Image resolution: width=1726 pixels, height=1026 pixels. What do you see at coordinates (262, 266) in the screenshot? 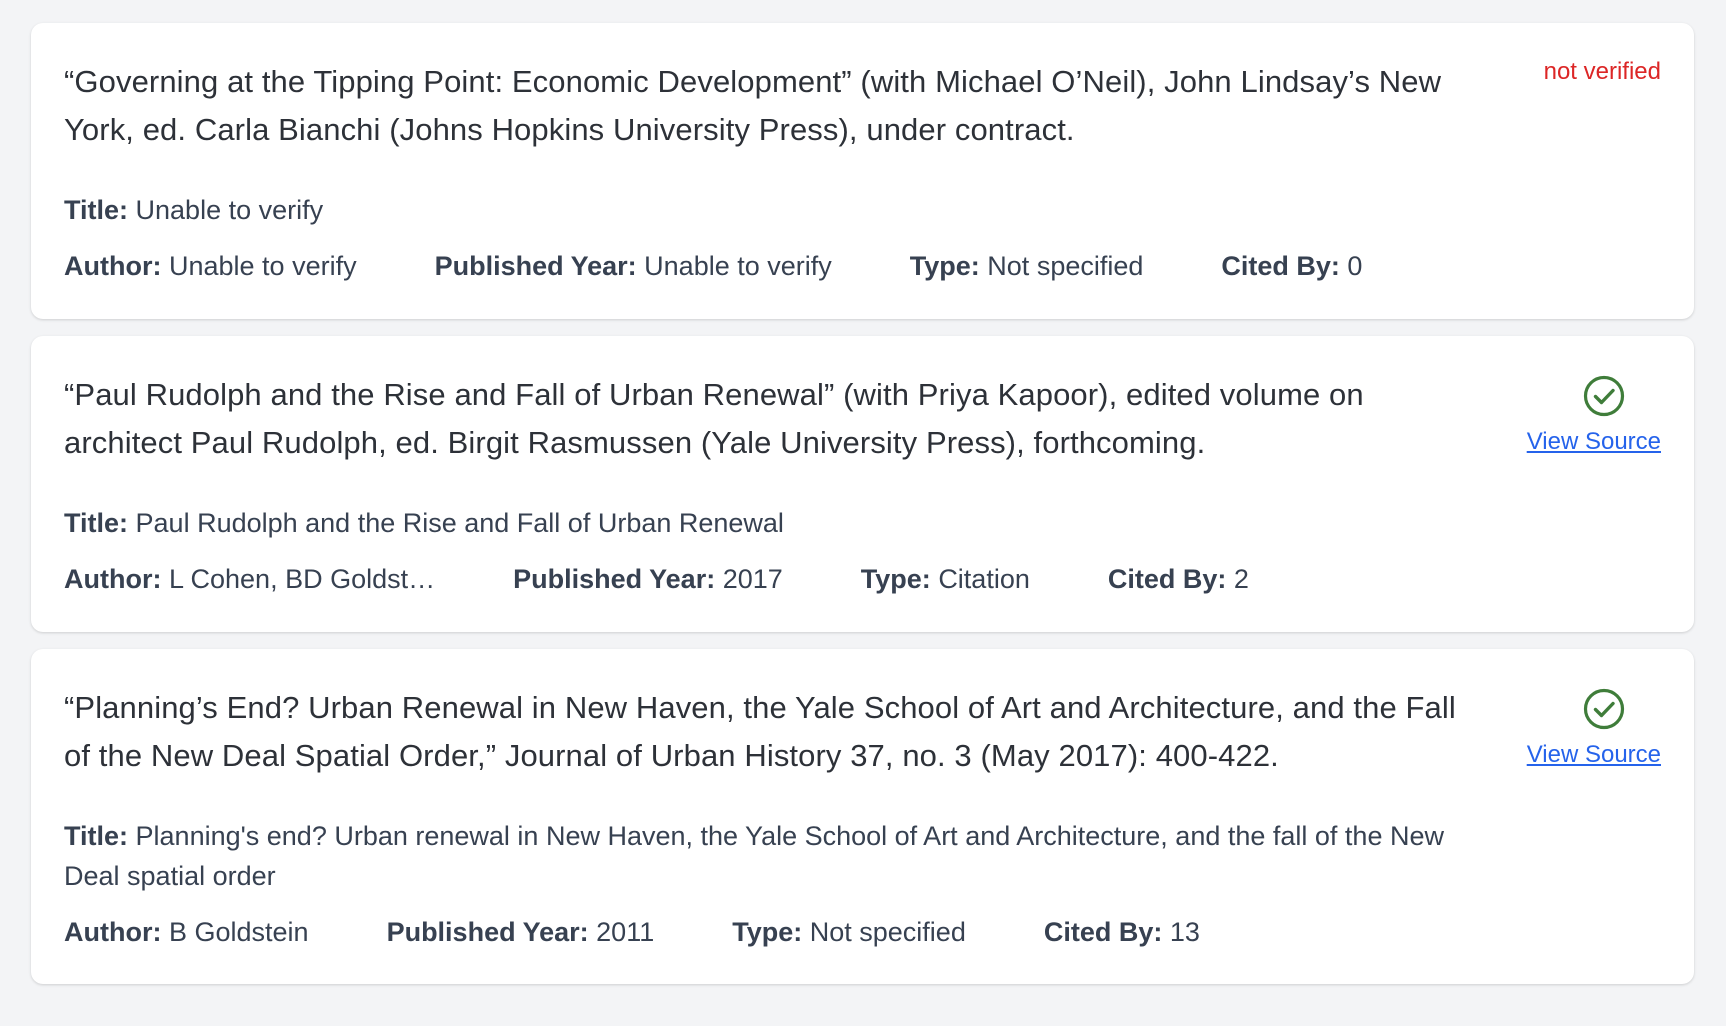
I see `author-value: Unable to verify` at bounding box center [262, 266].